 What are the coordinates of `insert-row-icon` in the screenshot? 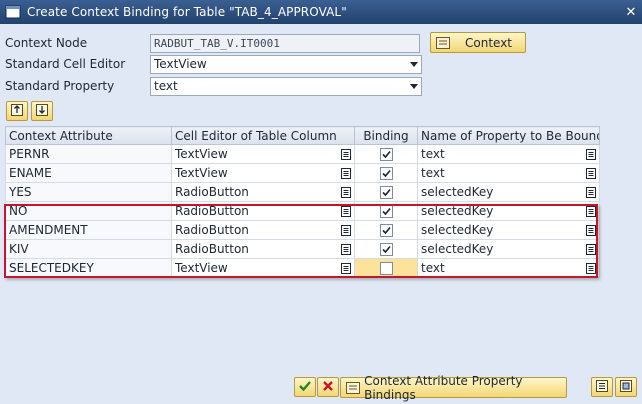 It's located at (17, 111).